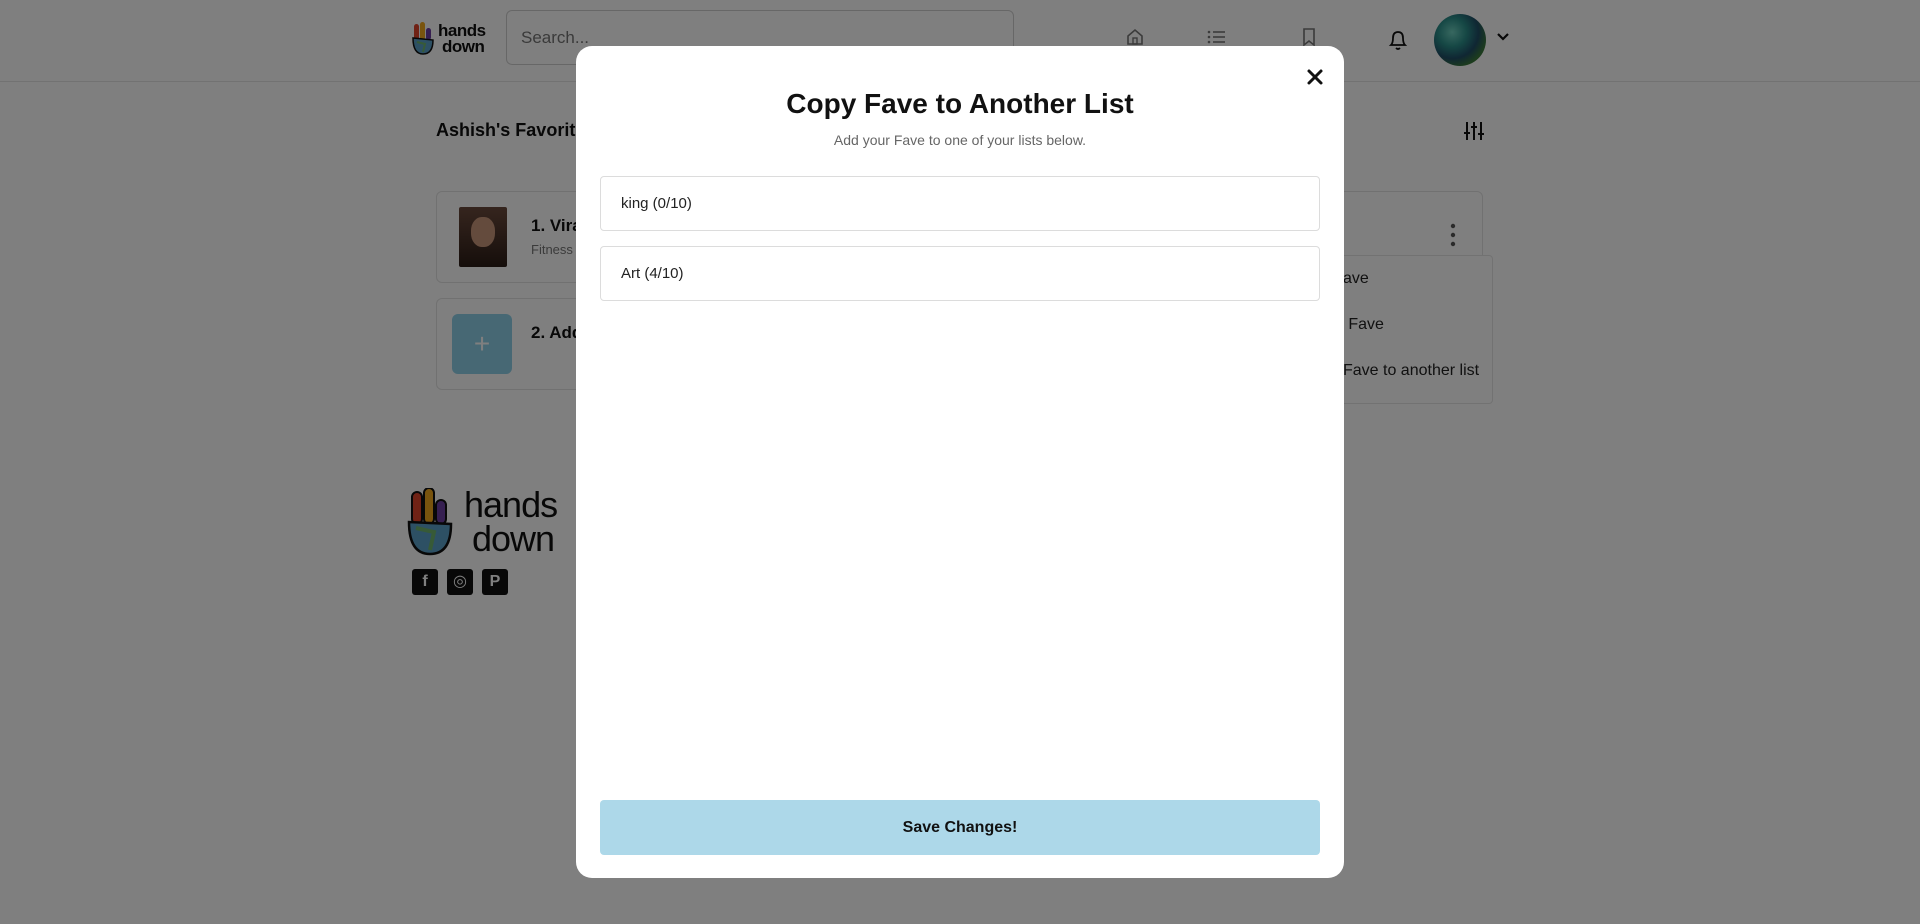  Describe the element at coordinates (960, 827) in the screenshot. I see `save-changes-button: Save Changes!` at that location.